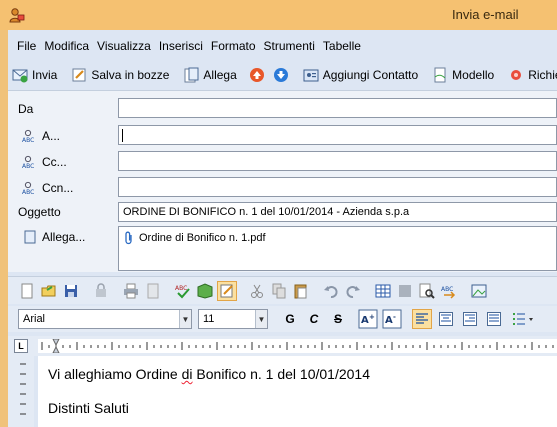 The width and height of the screenshot is (557, 427). What do you see at coordinates (337, 161) in the screenshot?
I see `cc-field` at bounding box center [337, 161].